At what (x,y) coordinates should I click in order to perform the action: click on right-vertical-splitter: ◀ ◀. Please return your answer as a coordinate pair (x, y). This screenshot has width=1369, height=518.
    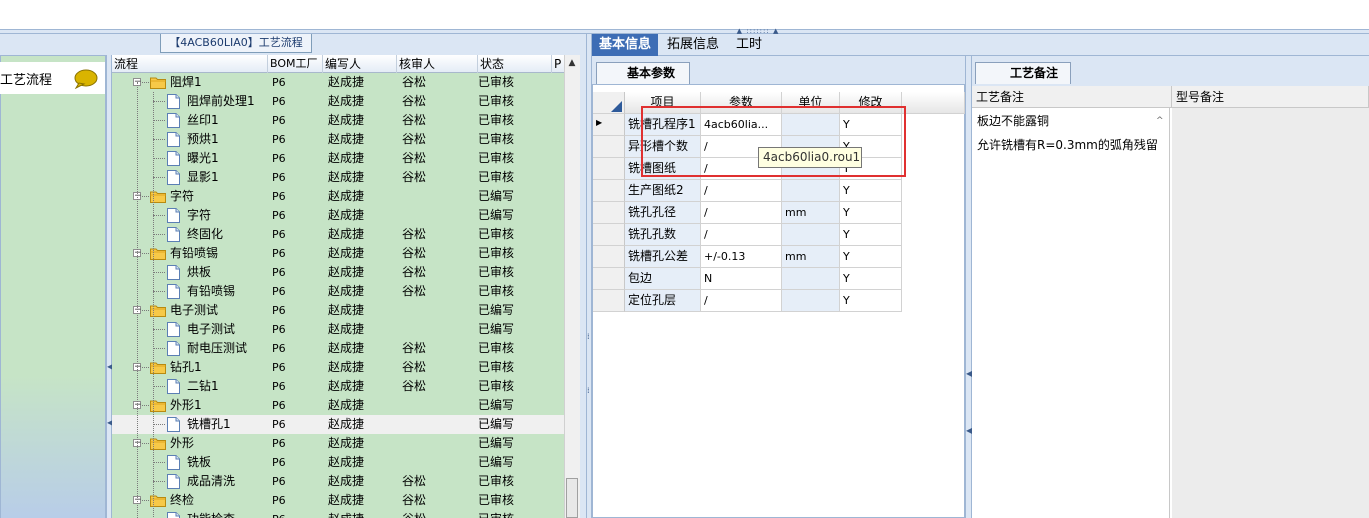
    Looking at the image, I should click on (968, 287).